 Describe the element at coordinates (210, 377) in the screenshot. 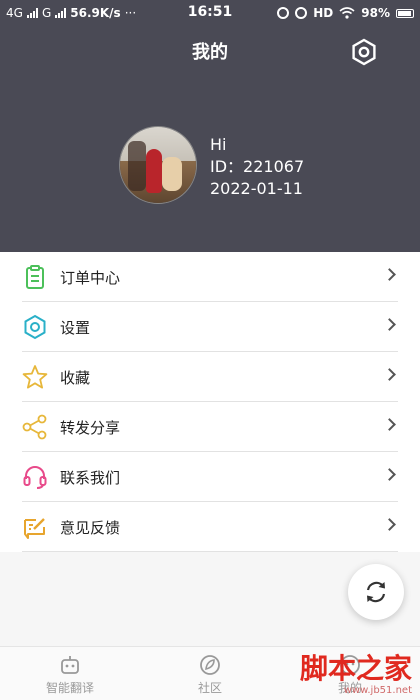

I see `menu-item-favorites: 收藏` at that location.